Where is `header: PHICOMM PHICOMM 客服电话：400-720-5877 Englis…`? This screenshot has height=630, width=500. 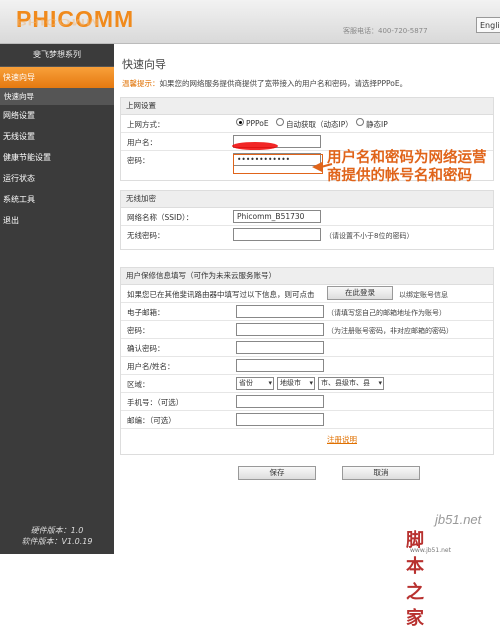 header: PHICOMM PHICOMM 客服电话：400-720-5877 Englis… is located at coordinates (250, 22).